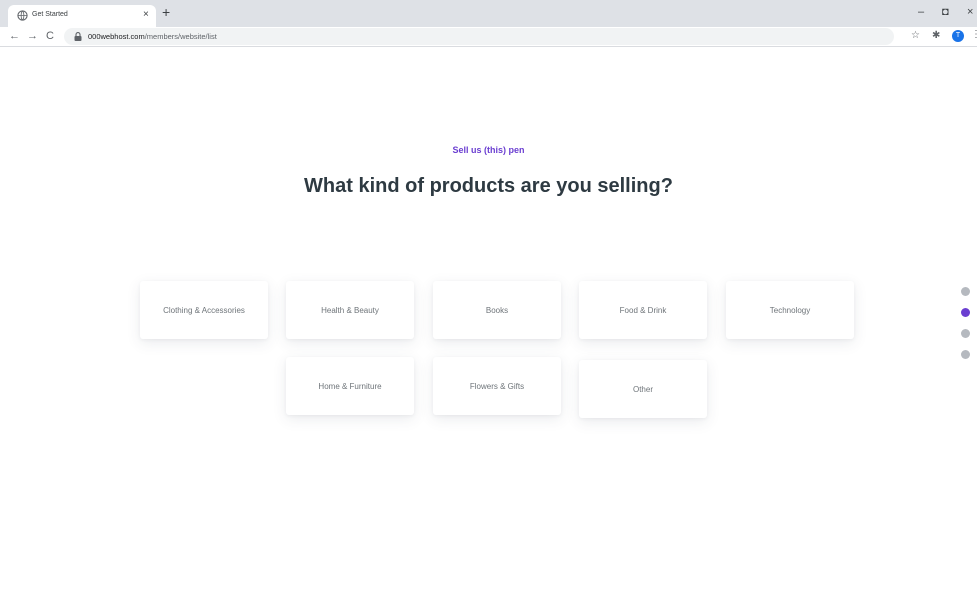 The image size is (977, 592). What do you see at coordinates (14, 36) in the screenshot?
I see `back-button: ←` at bounding box center [14, 36].